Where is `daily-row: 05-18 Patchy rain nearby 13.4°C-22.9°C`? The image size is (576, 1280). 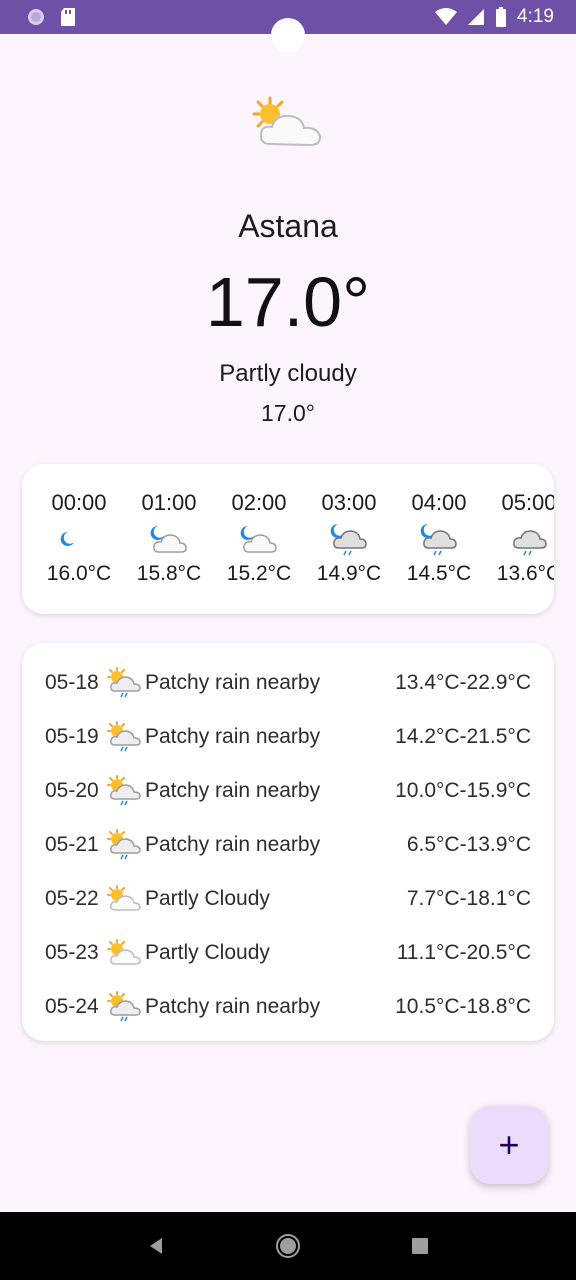
daily-row: 05-18 Patchy rain nearby 13.4°C-22.9°C is located at coordinates (288, 683).